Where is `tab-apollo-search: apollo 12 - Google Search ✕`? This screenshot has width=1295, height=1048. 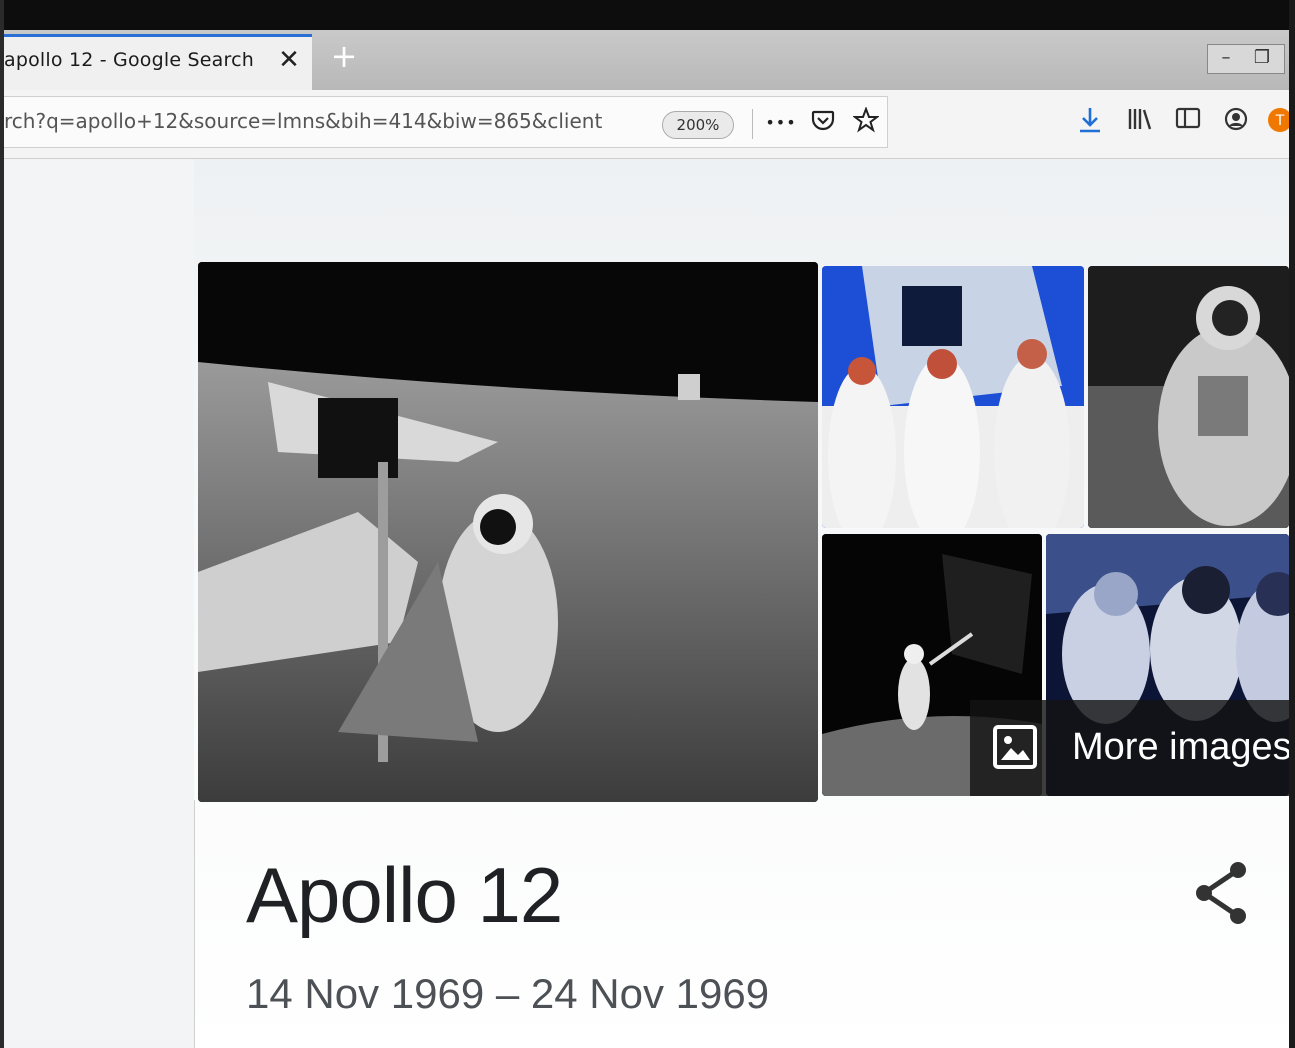
tab-apollo-search: apollo 12 - Google Search ✕ is located at coordinates (158, 62).